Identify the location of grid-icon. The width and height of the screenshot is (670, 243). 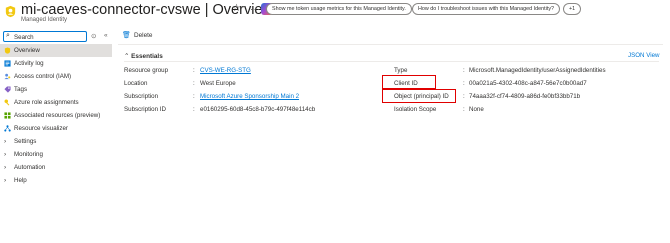
(7, 115).